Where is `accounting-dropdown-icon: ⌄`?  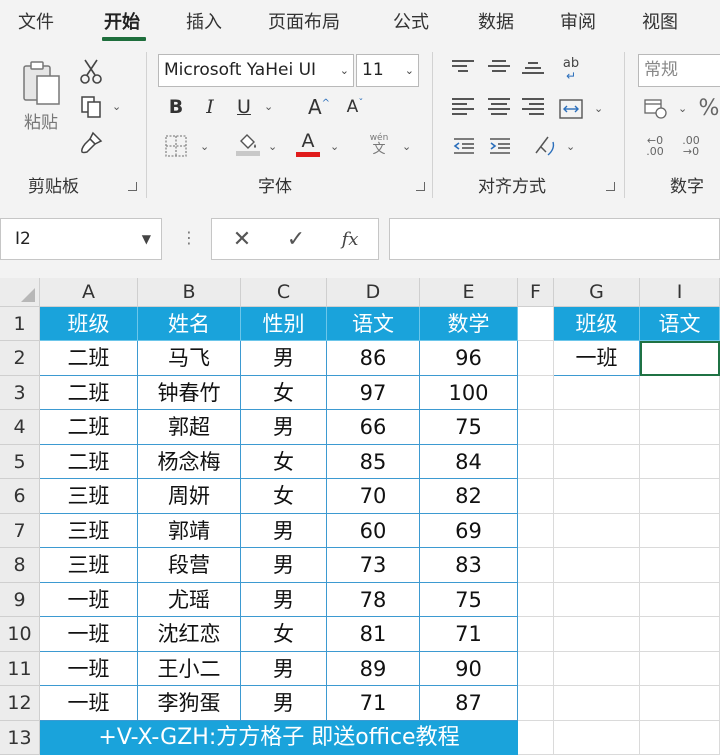
accounting-dropdown-icon: ⌄ is located at coordinates (682, 108).